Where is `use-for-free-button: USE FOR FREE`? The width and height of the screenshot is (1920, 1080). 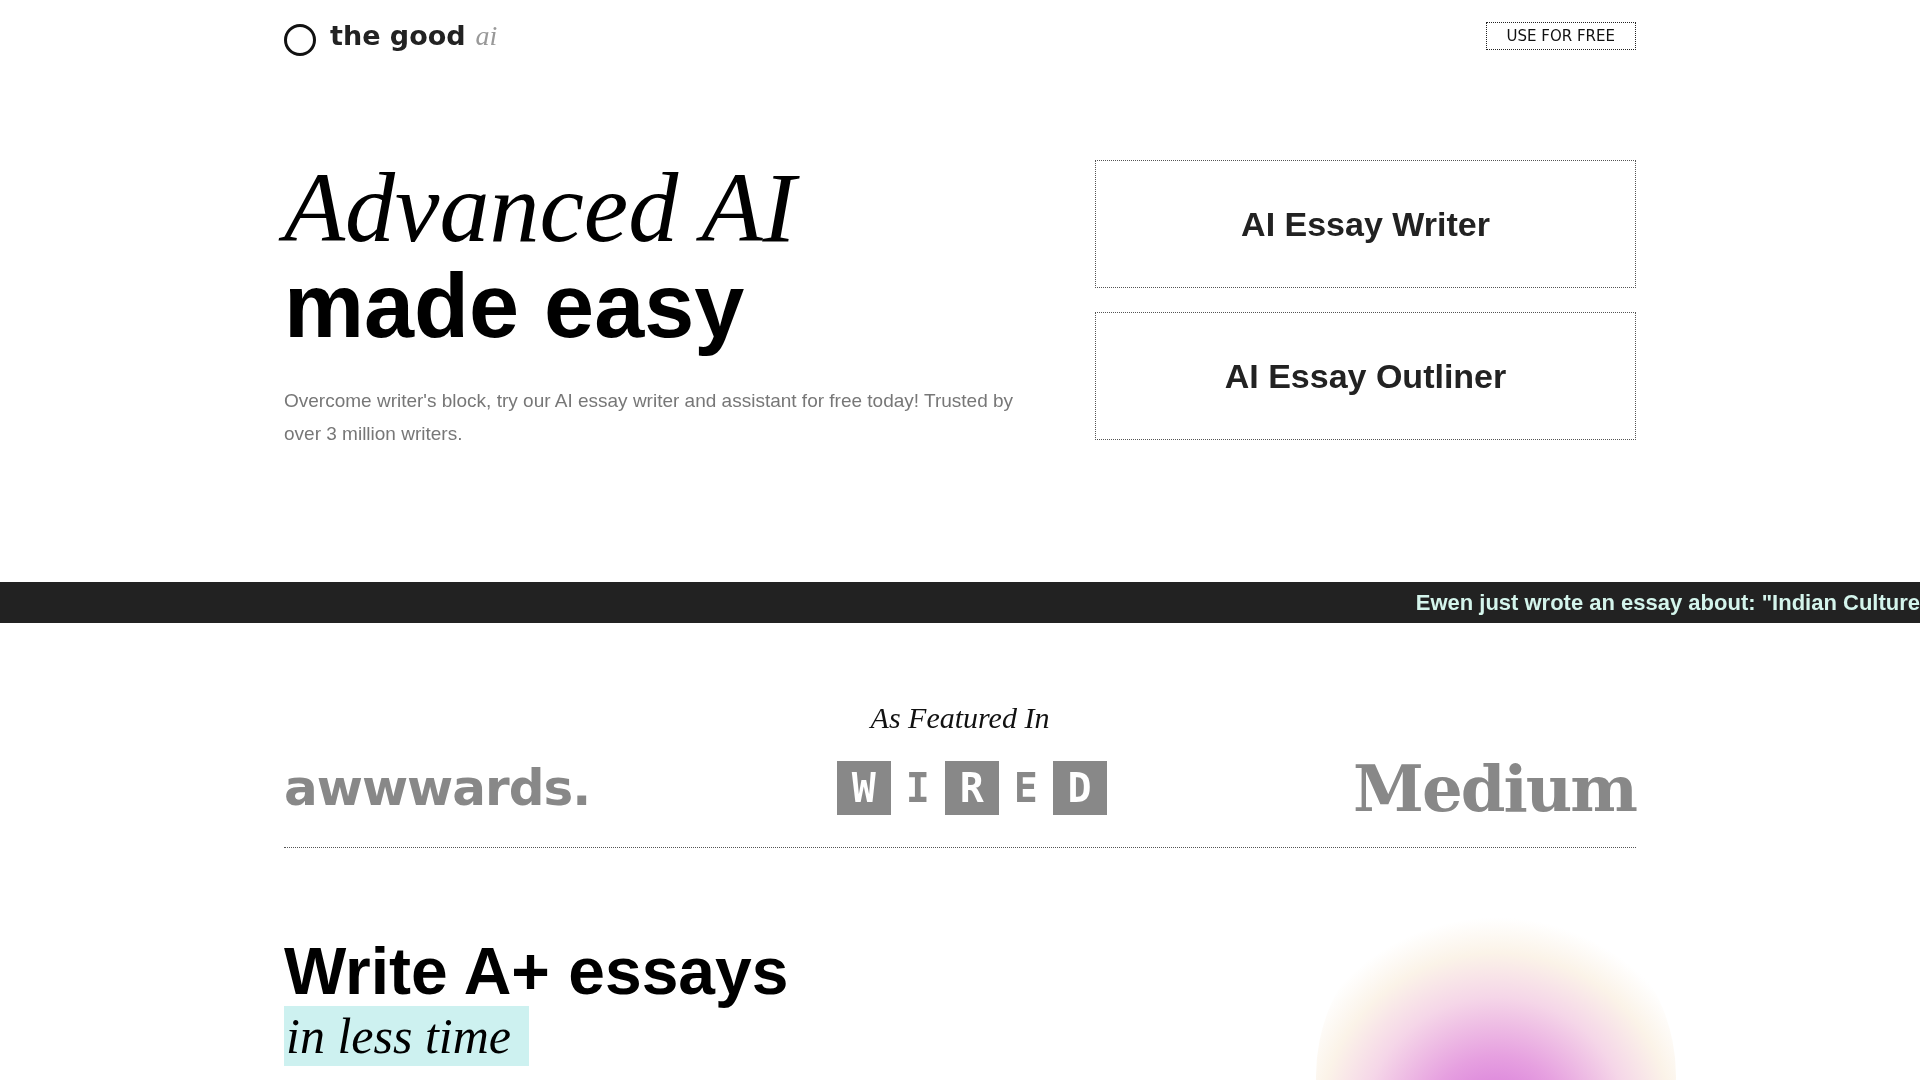 use-for-free-button: USE FOR FREE is located at coordinates (1560, 36).